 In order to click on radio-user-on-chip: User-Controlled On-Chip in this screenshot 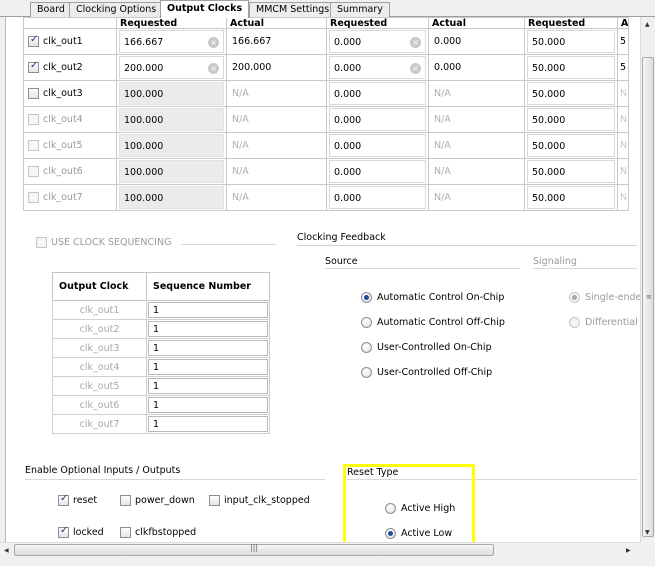, I will do `click(426, 347)`.